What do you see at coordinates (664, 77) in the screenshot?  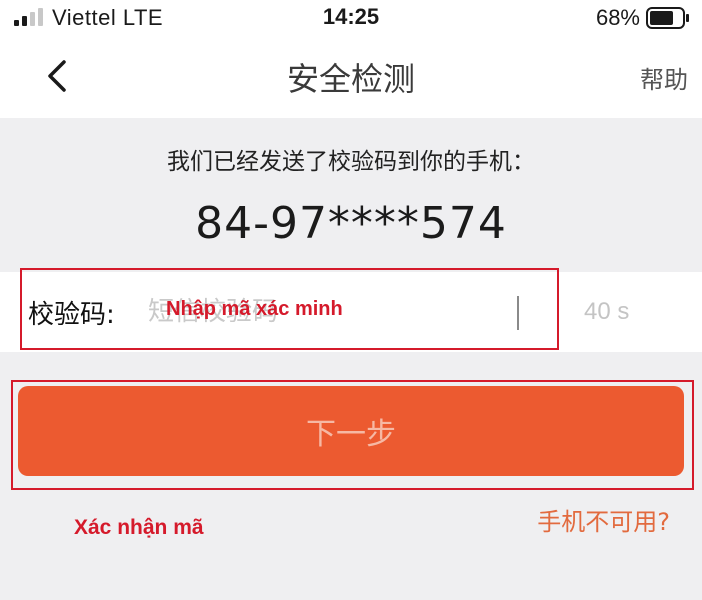 I see `help-link: 帮助` at bounding box center [664, 77].